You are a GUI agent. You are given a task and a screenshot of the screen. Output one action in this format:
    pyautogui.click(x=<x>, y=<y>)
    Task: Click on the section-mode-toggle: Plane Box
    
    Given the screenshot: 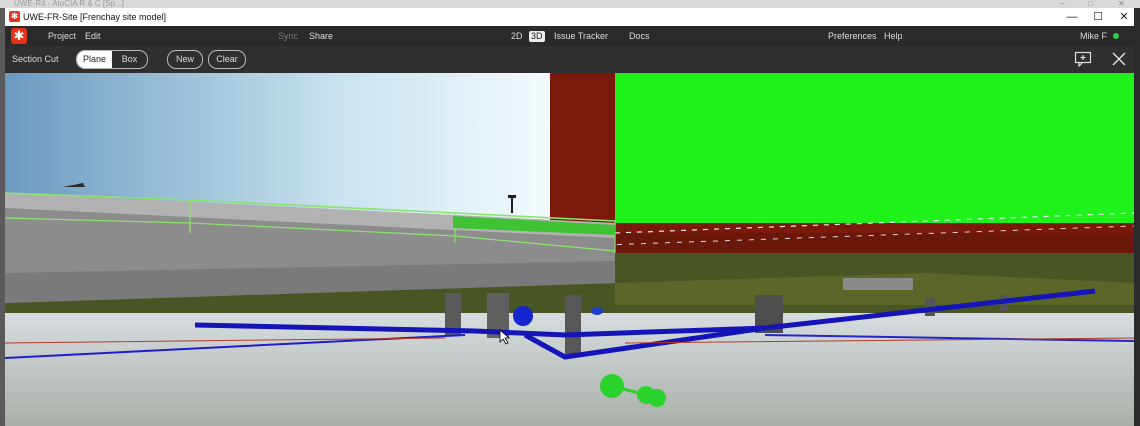 What is the action you would take?
    pyautogui.click(x=112, y=59)
    